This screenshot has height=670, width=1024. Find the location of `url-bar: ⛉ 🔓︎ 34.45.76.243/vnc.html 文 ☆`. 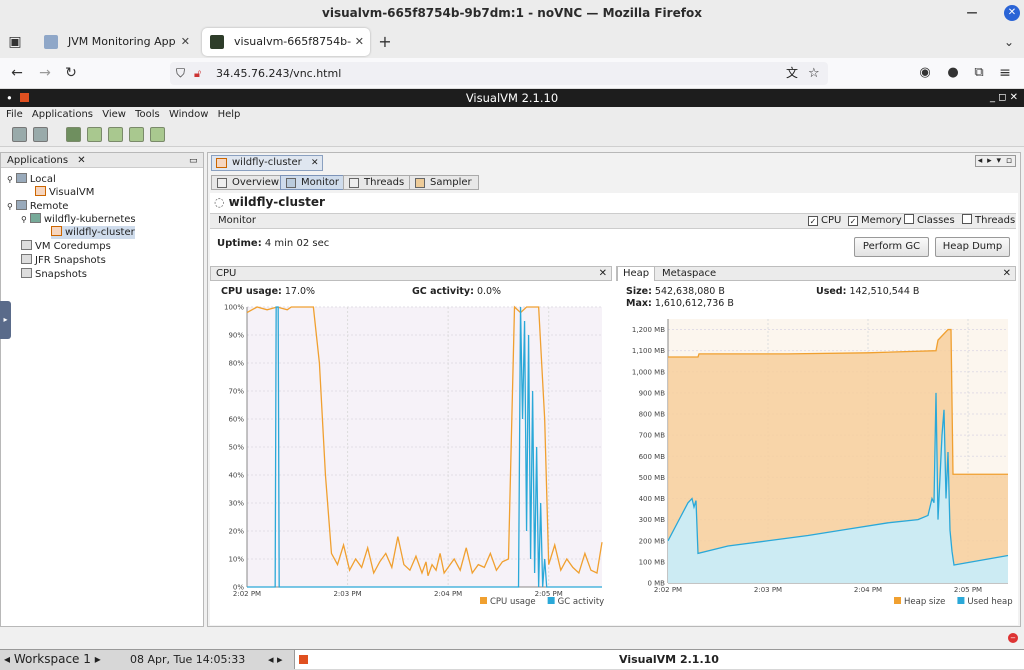

url-bar: ⛉ 🔓︎ 34.45.76.243/vnc.html 文 ☆ is located at coordinates (499, 73).